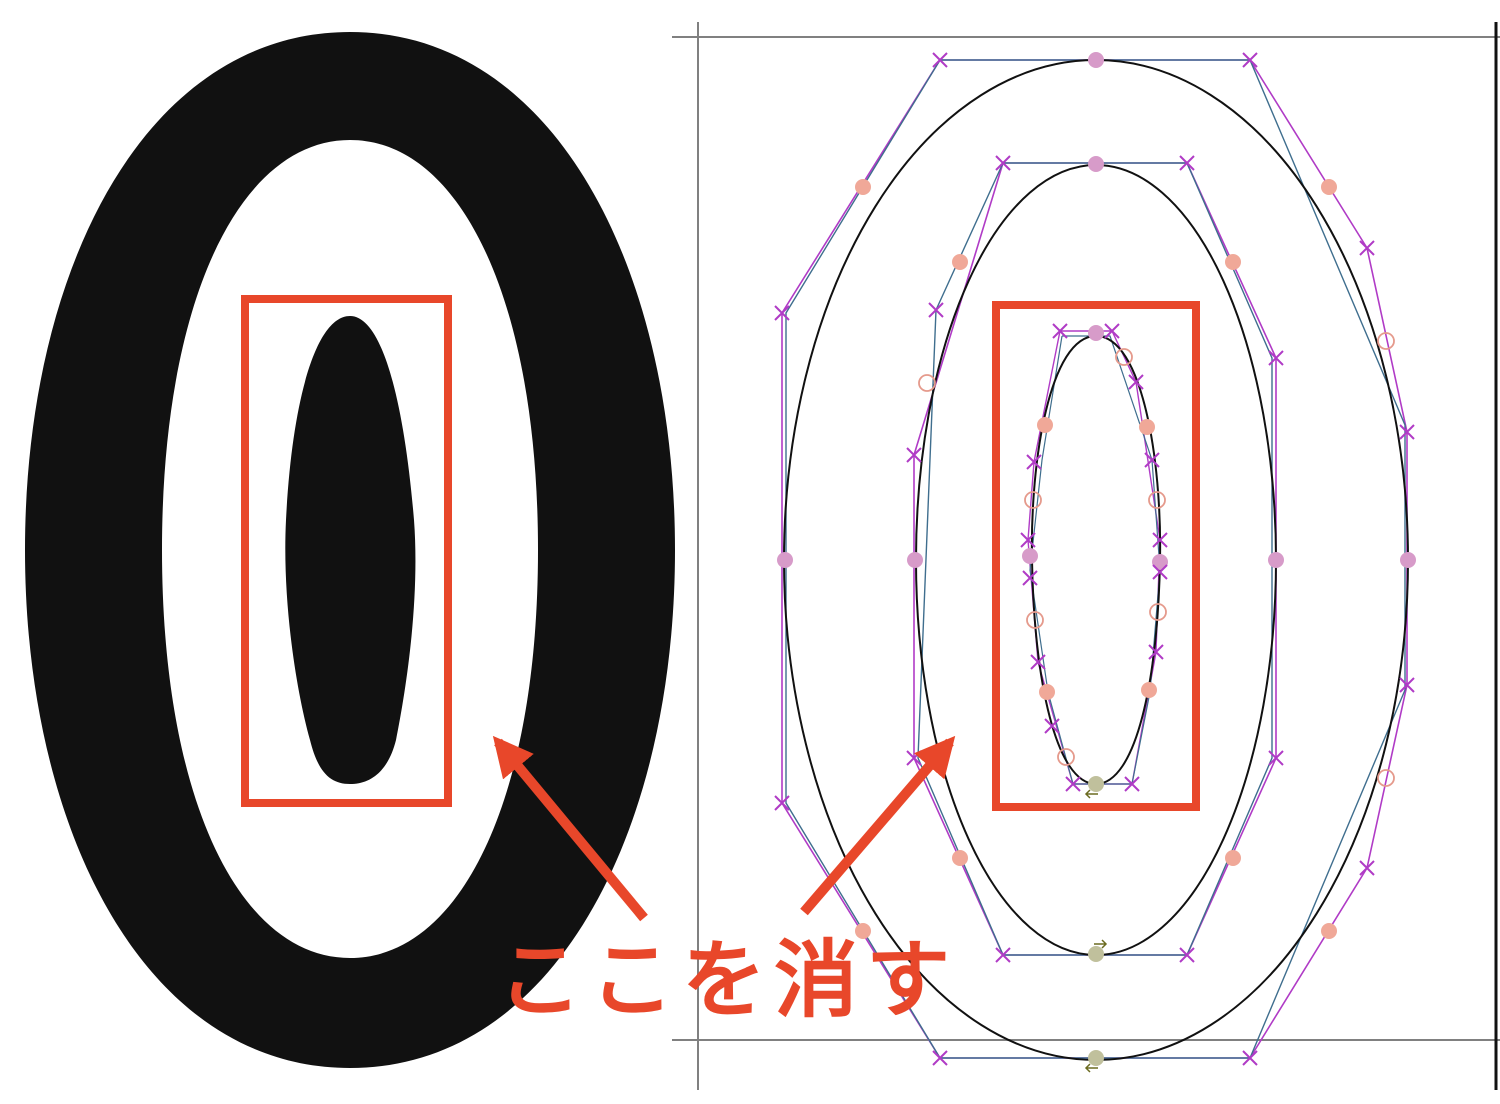 This screenshot has width=1500, height=1104. Describe the element at coordinates (1149, 690) in the screenshot. I see `point-inner-lr` at that location.